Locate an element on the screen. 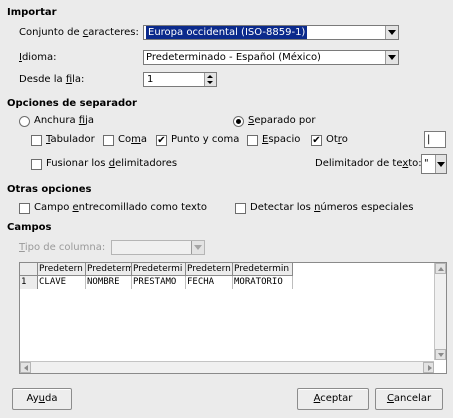 The height and width of the screenshot is (418, 453). otro-checkbox: ✔ is located at coordinates (316, 140).